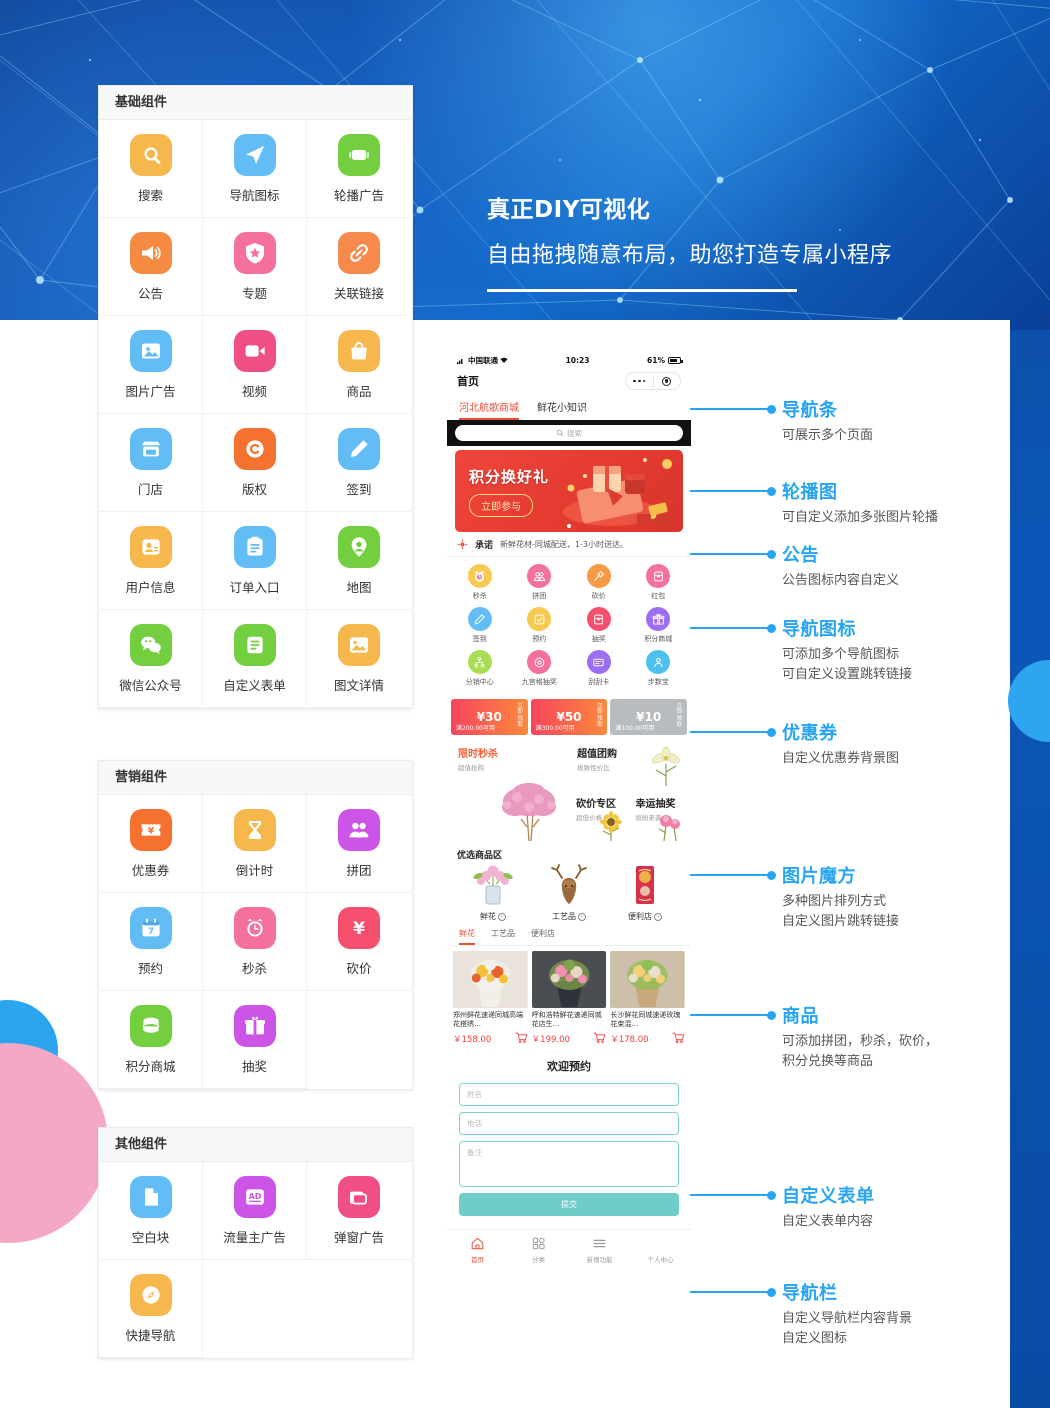  Describe the element at coordinates (730, 628) in the screenshot. I see `leader-line` at that location.